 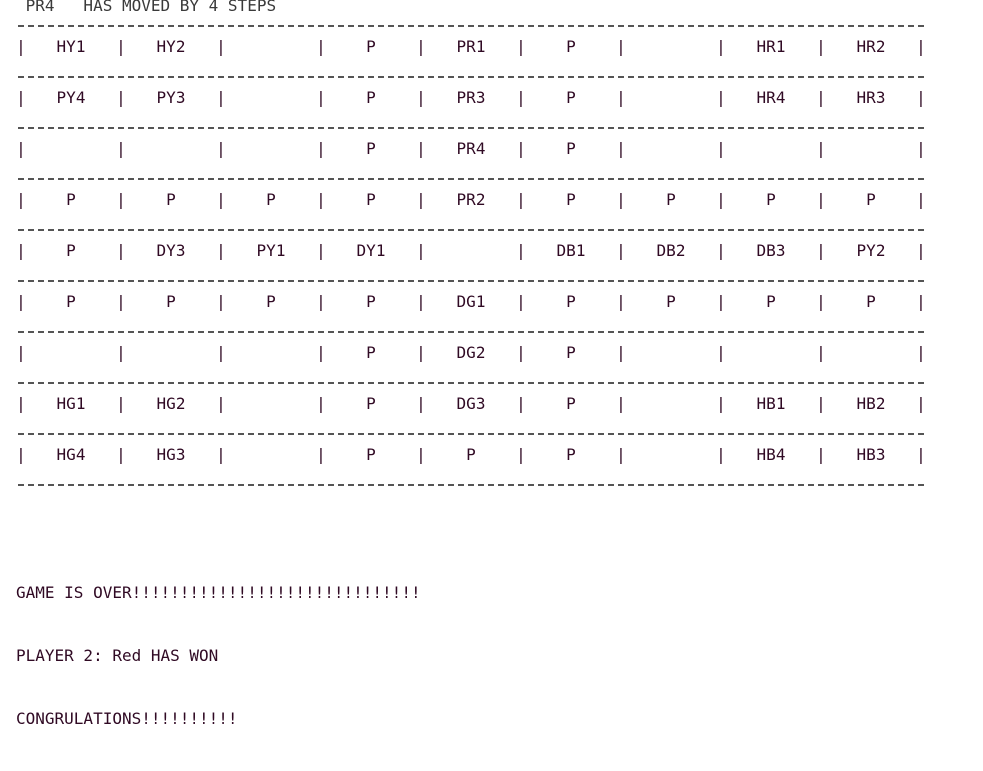 What do you see at coordinates (171, 97) in the screenshot?
I see `board-cell: PY3` at bounding box center [171, 97].